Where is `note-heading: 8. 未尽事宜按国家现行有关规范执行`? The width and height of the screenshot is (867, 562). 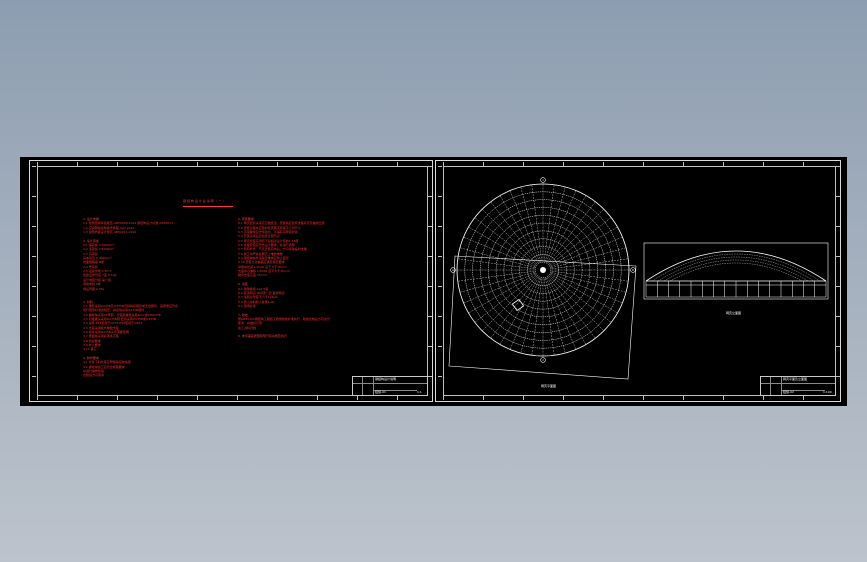
note-heading: 8. 未尽事宜按国家现行有关规范执行 is located at coordinates (262, 336).